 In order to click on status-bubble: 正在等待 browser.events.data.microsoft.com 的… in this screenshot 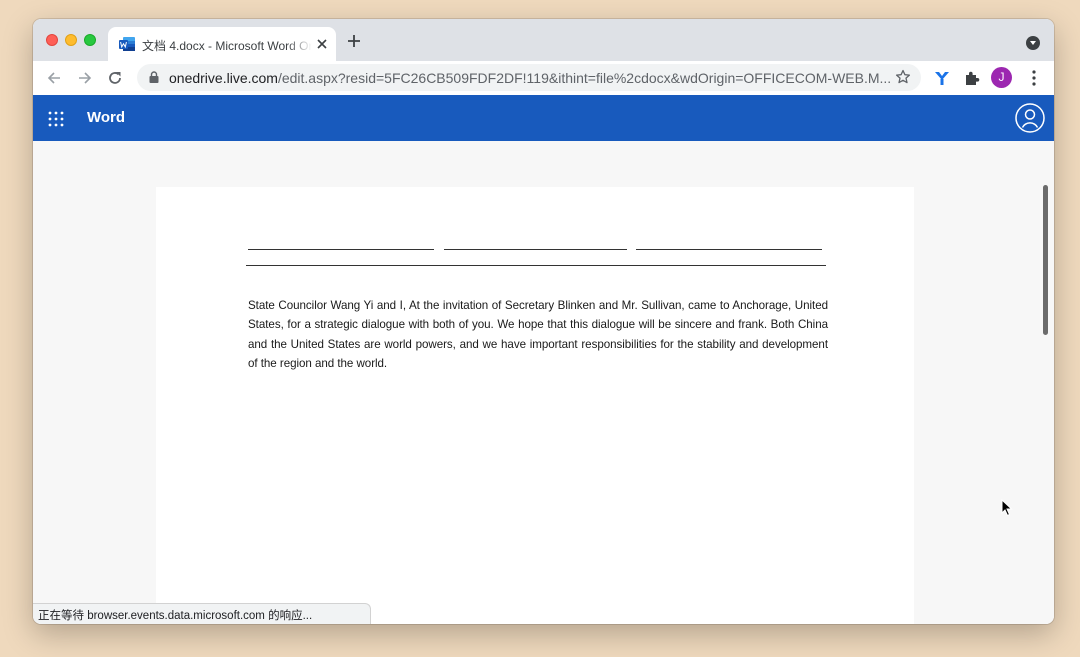, I will do `click(202, 613)`.